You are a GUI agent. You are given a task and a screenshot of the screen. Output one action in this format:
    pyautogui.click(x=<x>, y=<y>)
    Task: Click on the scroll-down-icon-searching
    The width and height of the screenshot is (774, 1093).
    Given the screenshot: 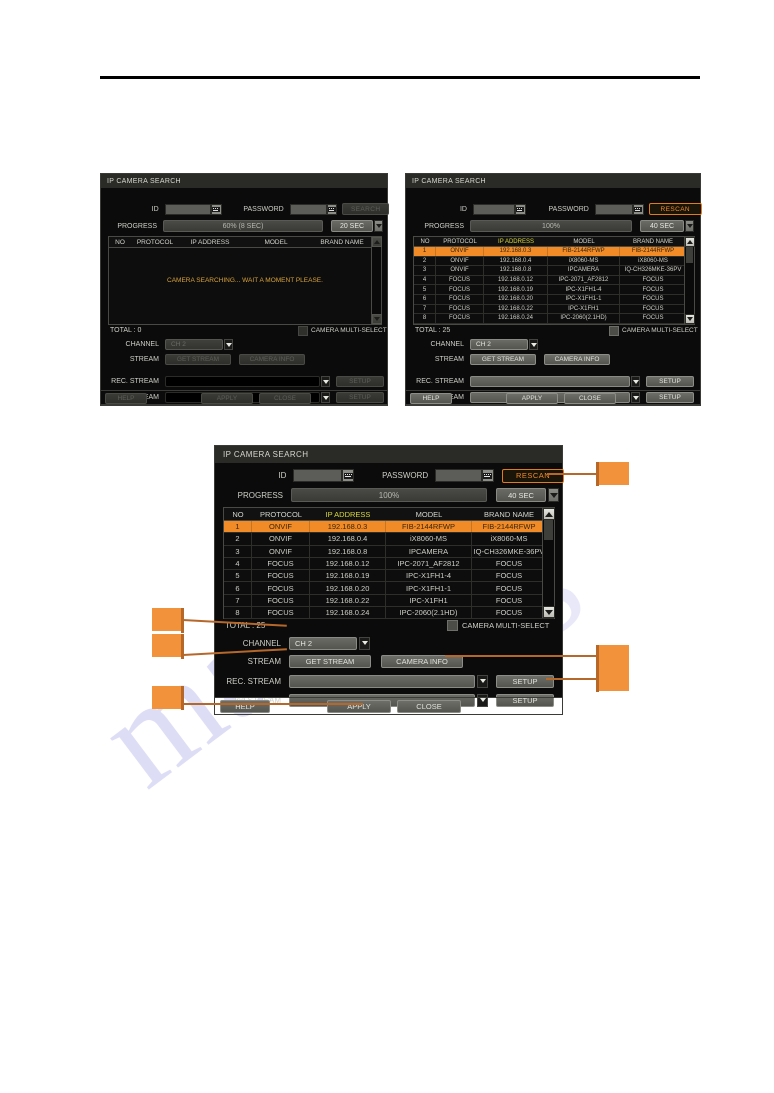 What is the action you would take?
    pyautogui.click(x=377, y=319)
    